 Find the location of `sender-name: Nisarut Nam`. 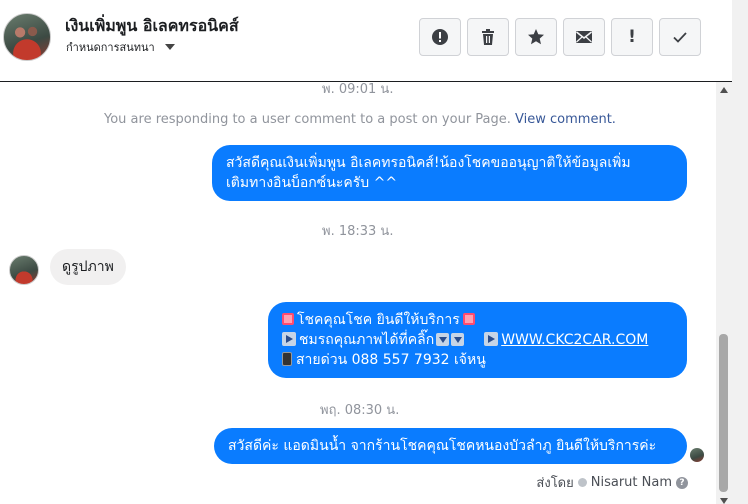

sender-name: Nisarut Nam is located at coordinates (631, 482).